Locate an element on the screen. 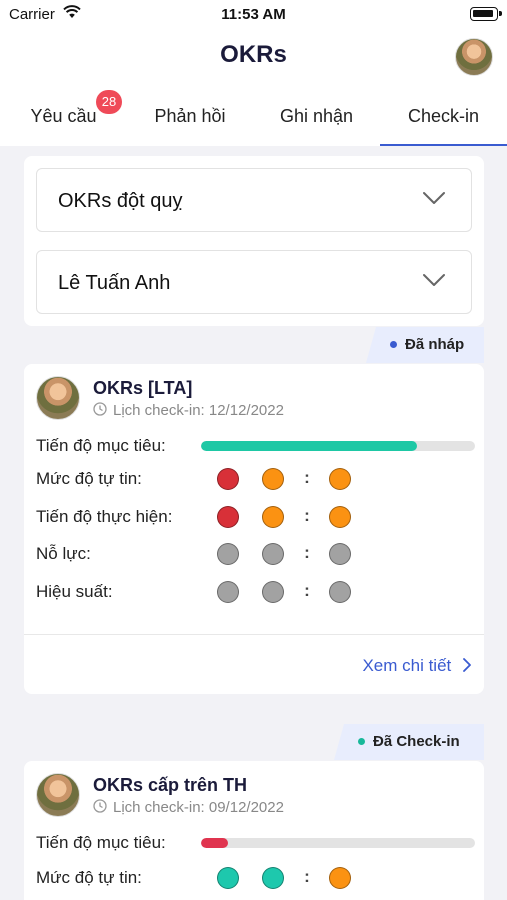  card-divider is located at coordinates (254, 634).